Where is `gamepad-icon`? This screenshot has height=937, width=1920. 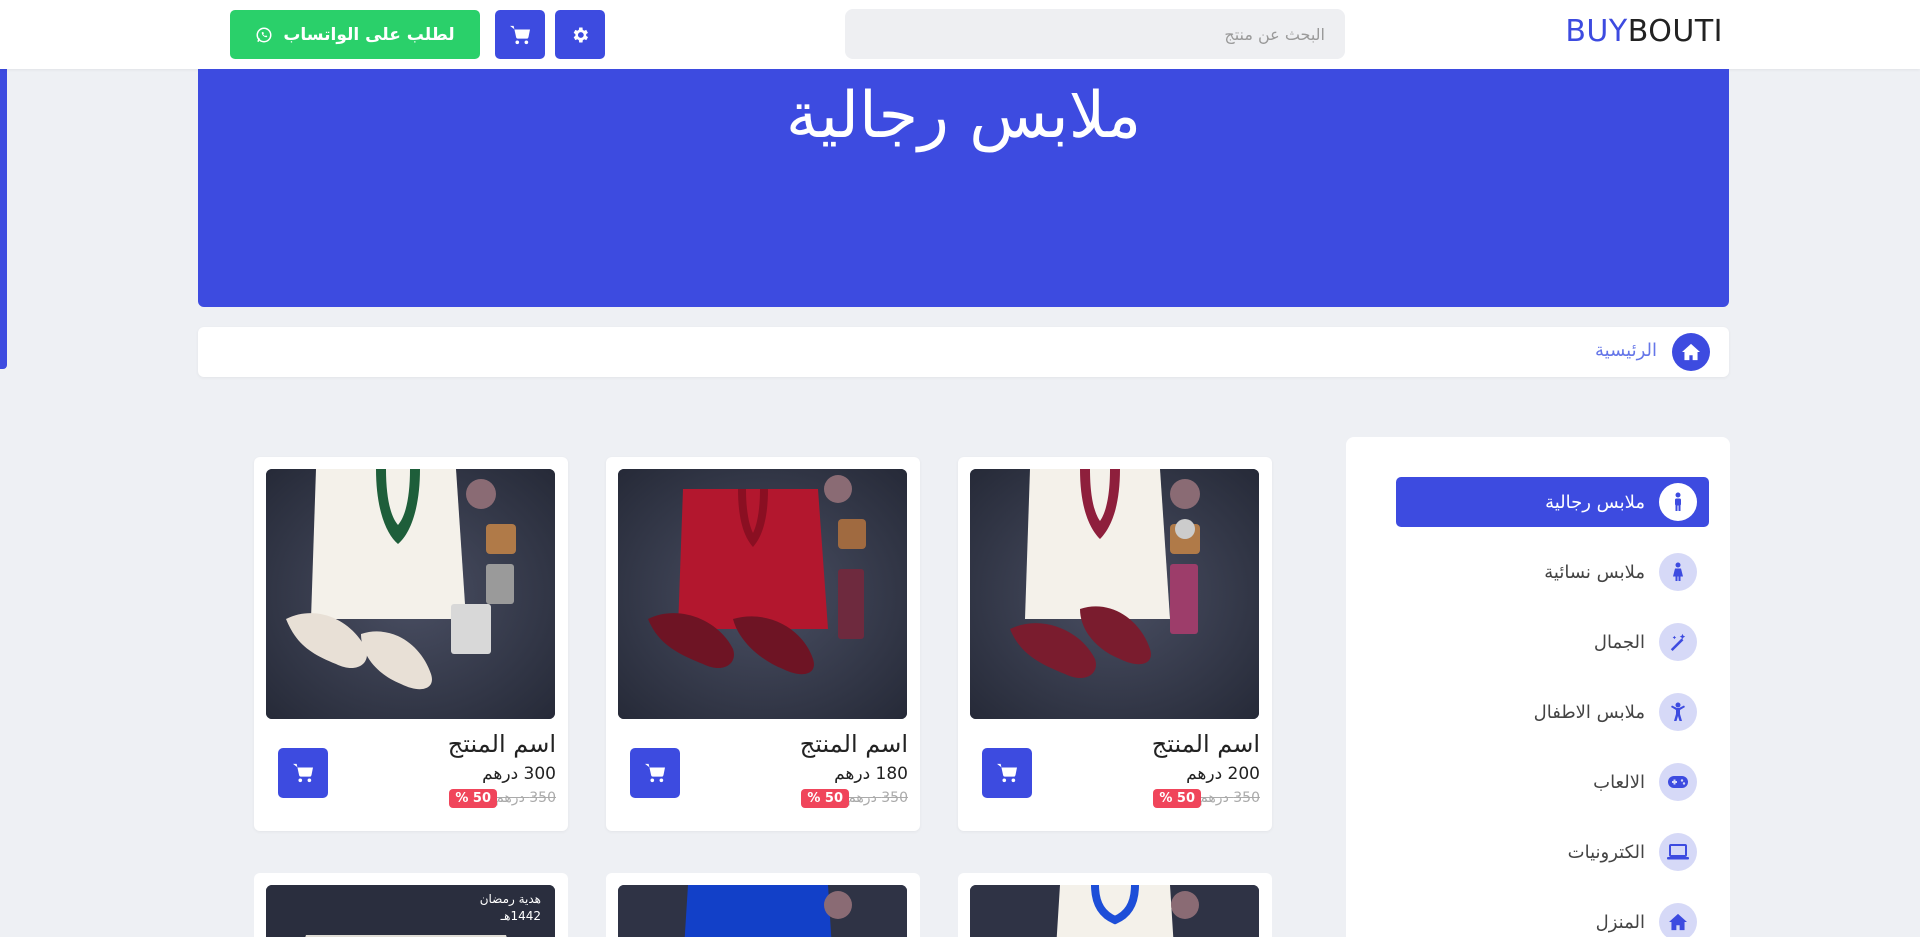 gamepad-icon is located at coordinates (1678, 782).